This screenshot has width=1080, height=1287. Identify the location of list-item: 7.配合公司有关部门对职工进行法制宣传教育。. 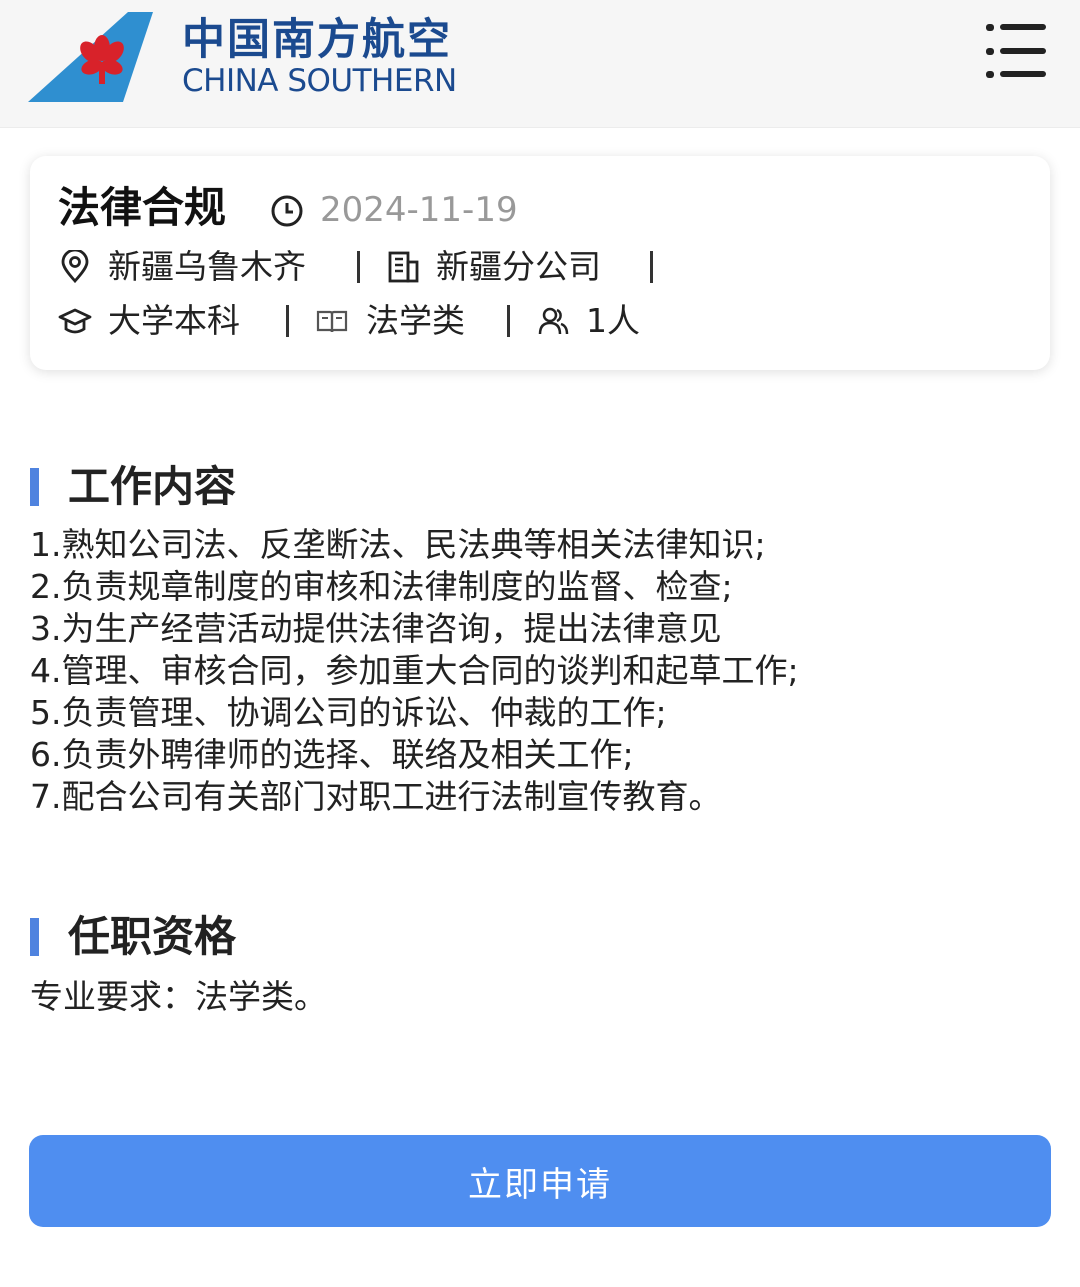
(376, 796).